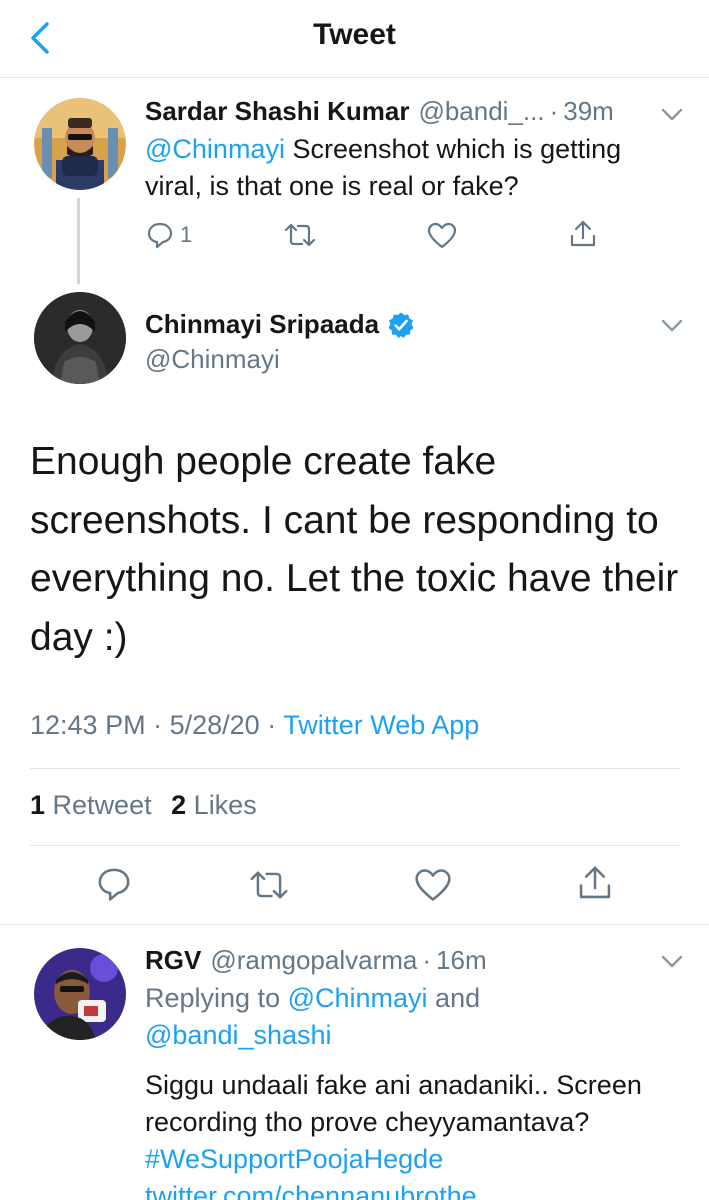  What do you see at coordinates (454, 998) in the screenshot?
I see `replying-and: and` at bounding box center [454, 998].